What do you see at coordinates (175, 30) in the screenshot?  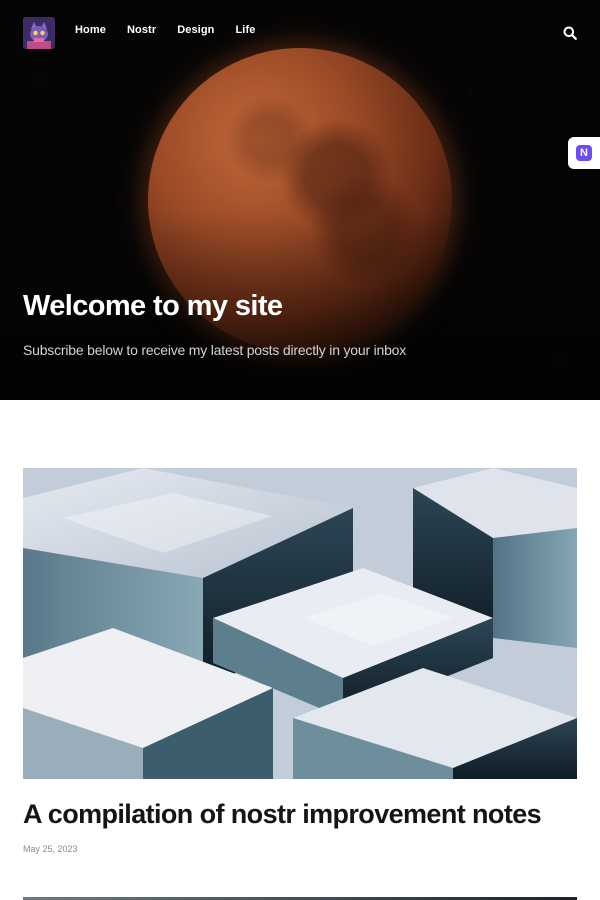 I see `nav-links: Home Nostr Design Life` at bounding box center [175, 30].